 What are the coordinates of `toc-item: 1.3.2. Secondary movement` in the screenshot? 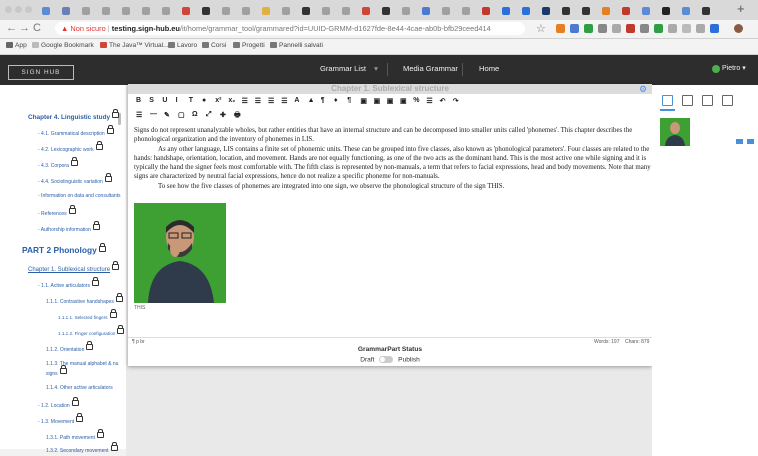 It's located at (82, 448).